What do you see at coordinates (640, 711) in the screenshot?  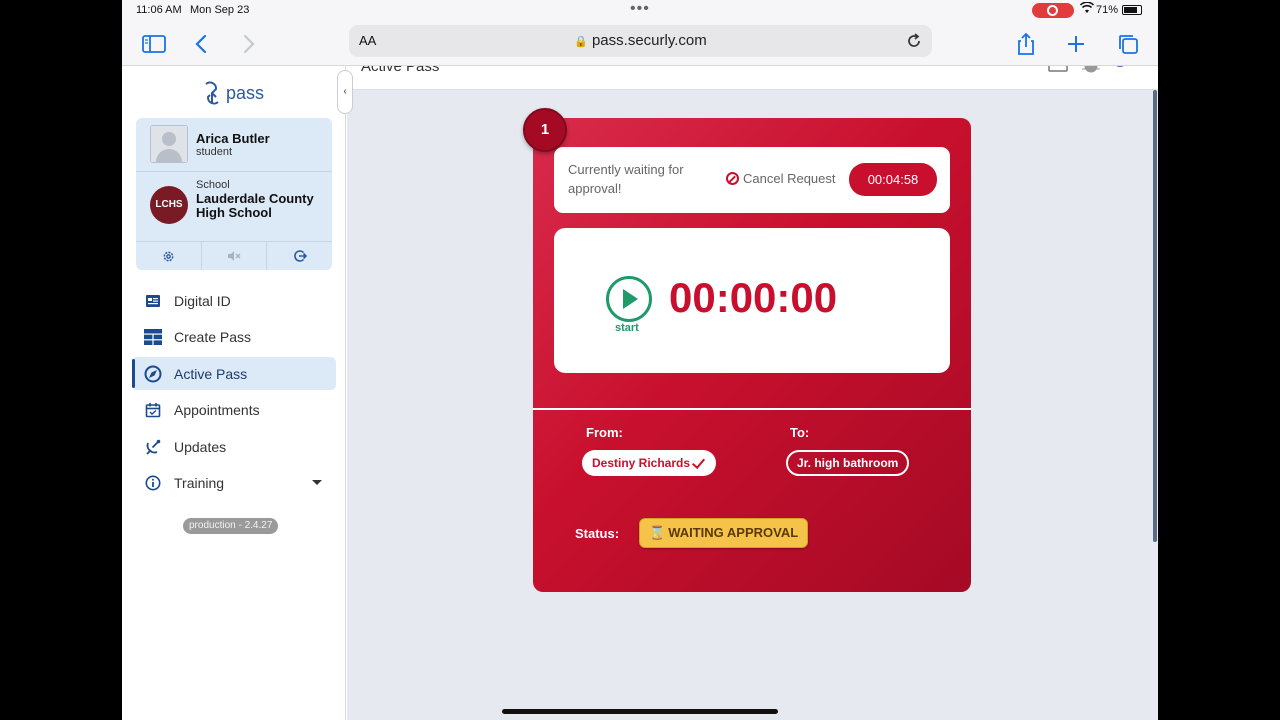 I see `home-indicator` at bounding box center [640, 711].